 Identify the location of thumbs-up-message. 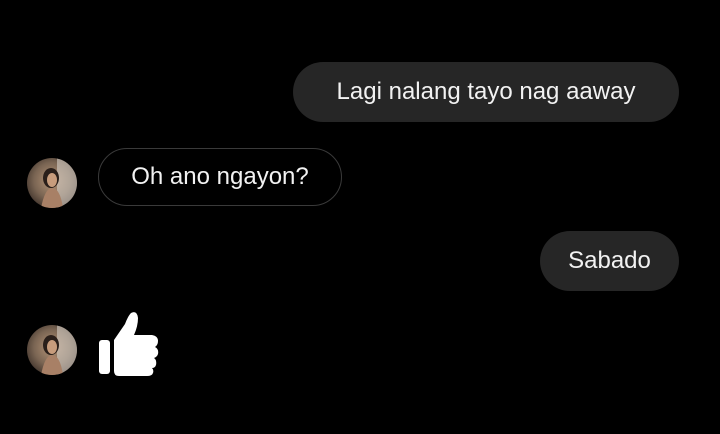
(129, 345).